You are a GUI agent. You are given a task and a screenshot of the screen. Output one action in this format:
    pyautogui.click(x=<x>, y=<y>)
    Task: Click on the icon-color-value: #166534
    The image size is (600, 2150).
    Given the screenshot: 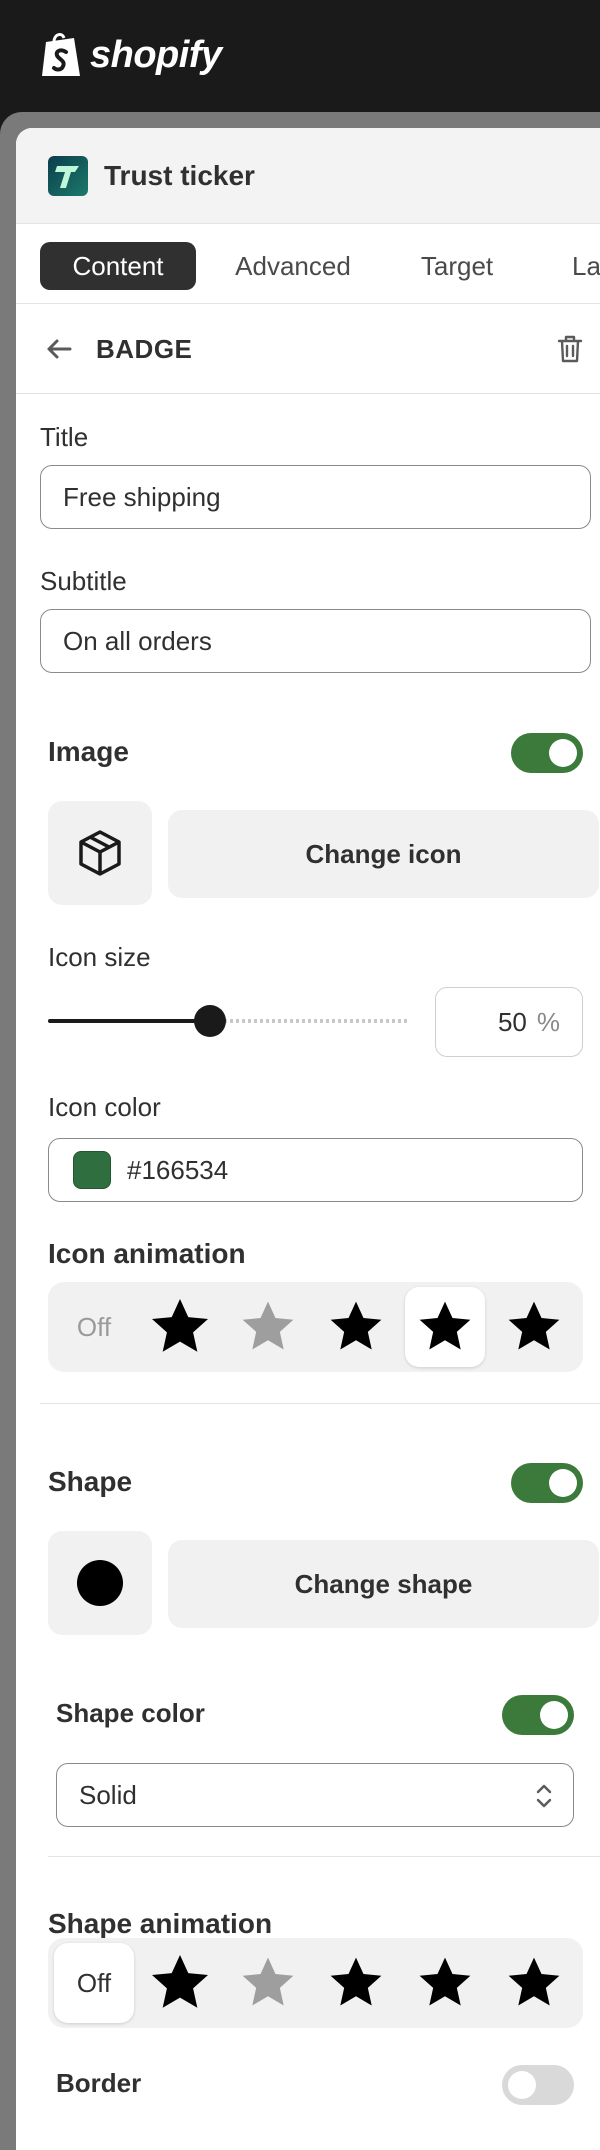 What is the action you would take?
    pyautogui.click(x=178, y=1169)
    